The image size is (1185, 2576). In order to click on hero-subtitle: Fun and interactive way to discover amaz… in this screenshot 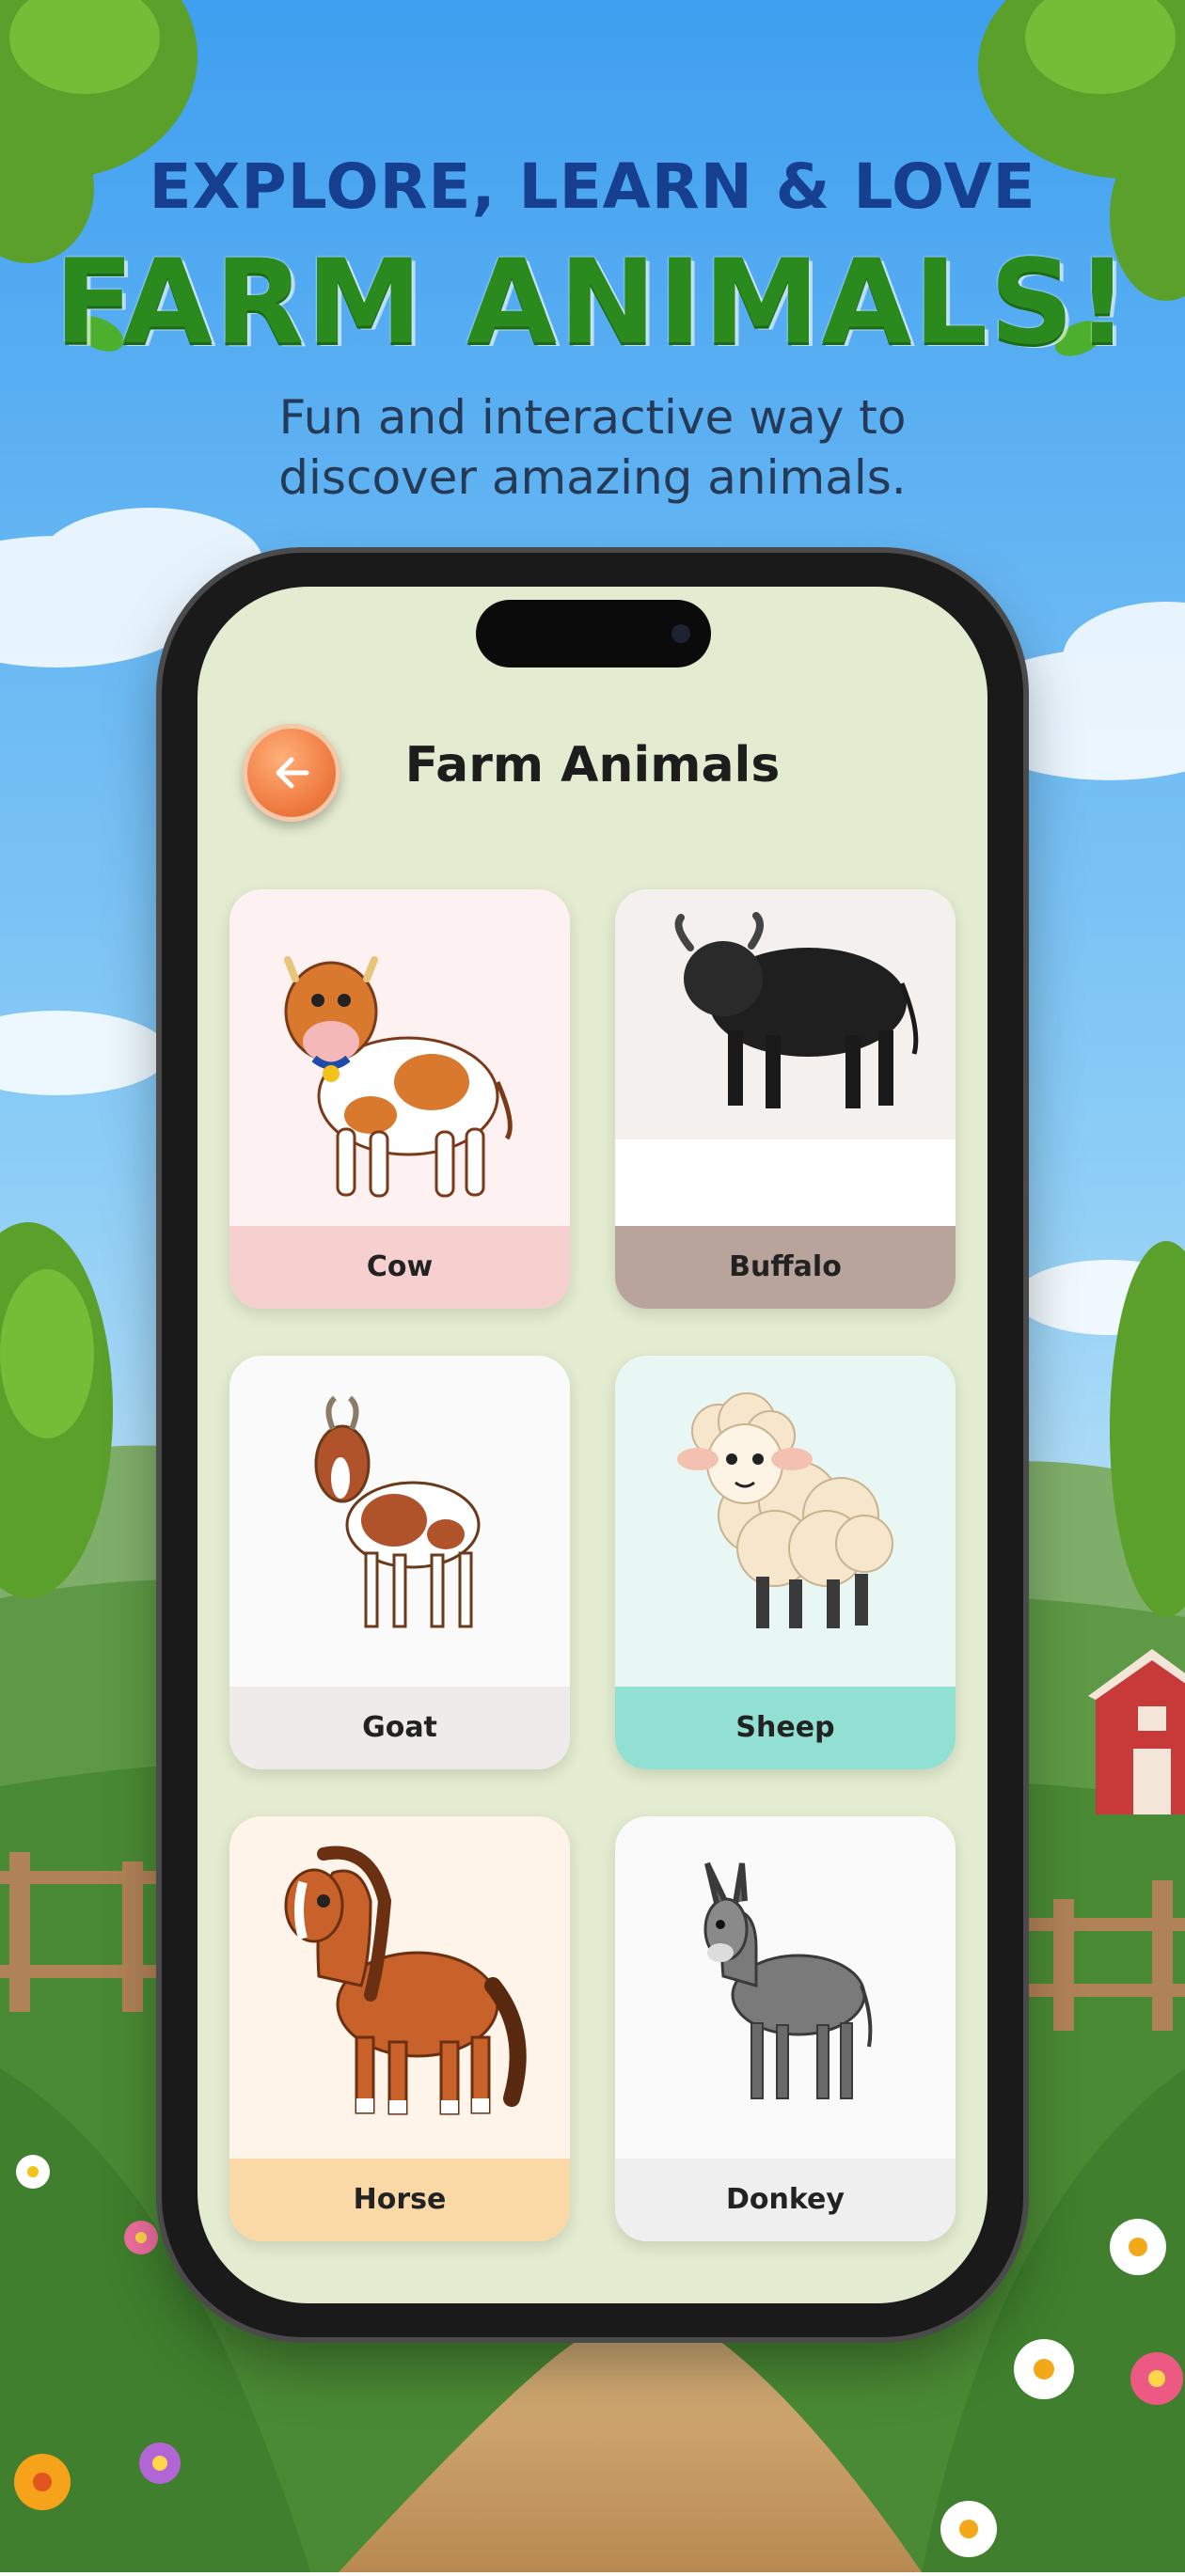, I will do `click(592, 448)`.